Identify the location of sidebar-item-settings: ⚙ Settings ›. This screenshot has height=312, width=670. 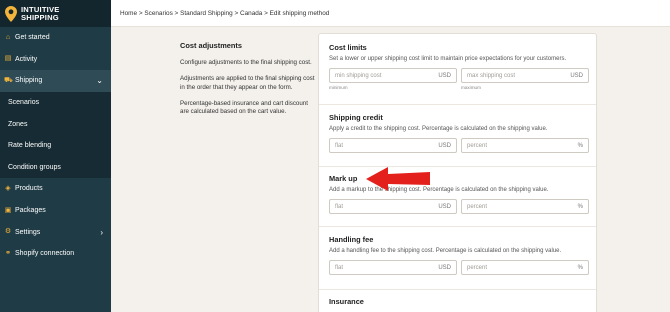
(55, 232).